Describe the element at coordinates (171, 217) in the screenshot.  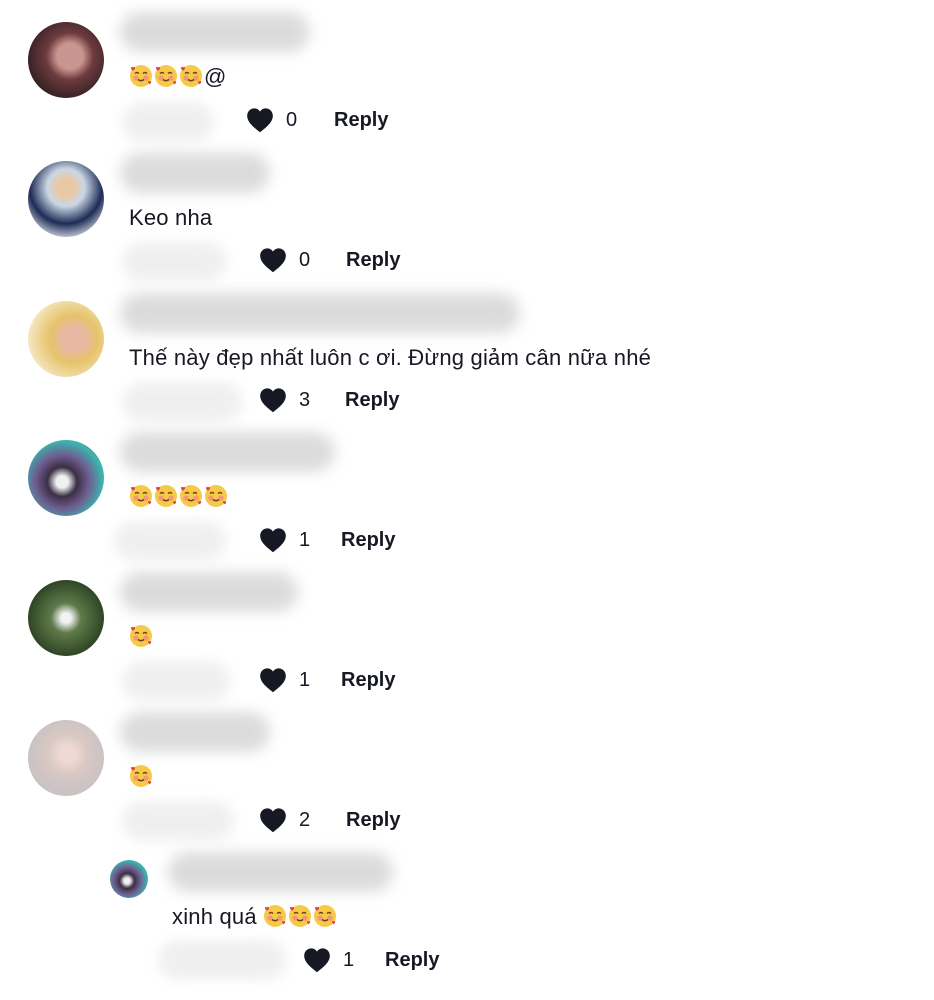
I see `comment-text: Keo nha` at that location.